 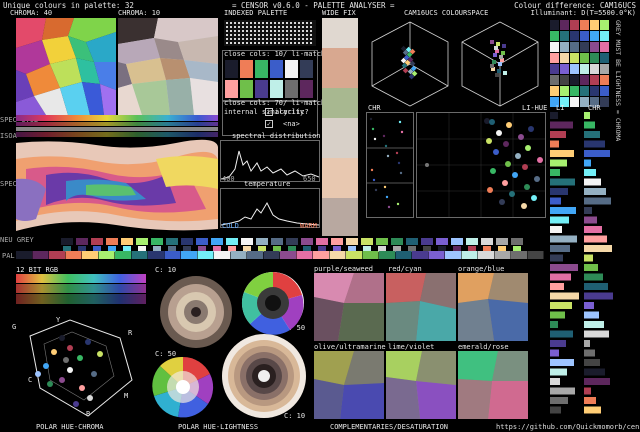 What do you see at coordinates (583, 13) in the screenshot?
I see `illuminant-readout: Illuminant: D(T=5500.0°K)` at bounding box center [583, 13].